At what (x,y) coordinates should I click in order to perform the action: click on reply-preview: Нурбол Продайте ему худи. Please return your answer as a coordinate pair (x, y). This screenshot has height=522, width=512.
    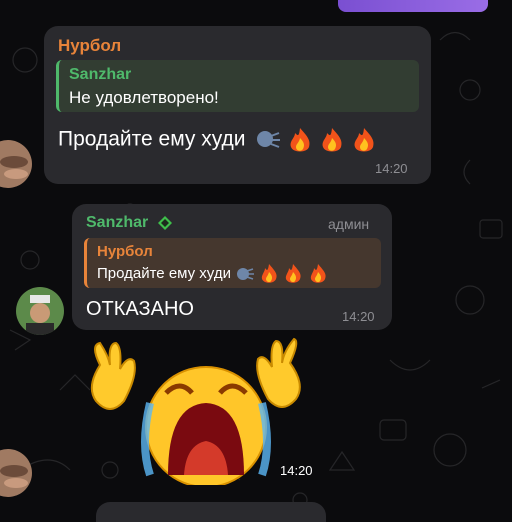
    Looking at the image, I should click on (232, 263).